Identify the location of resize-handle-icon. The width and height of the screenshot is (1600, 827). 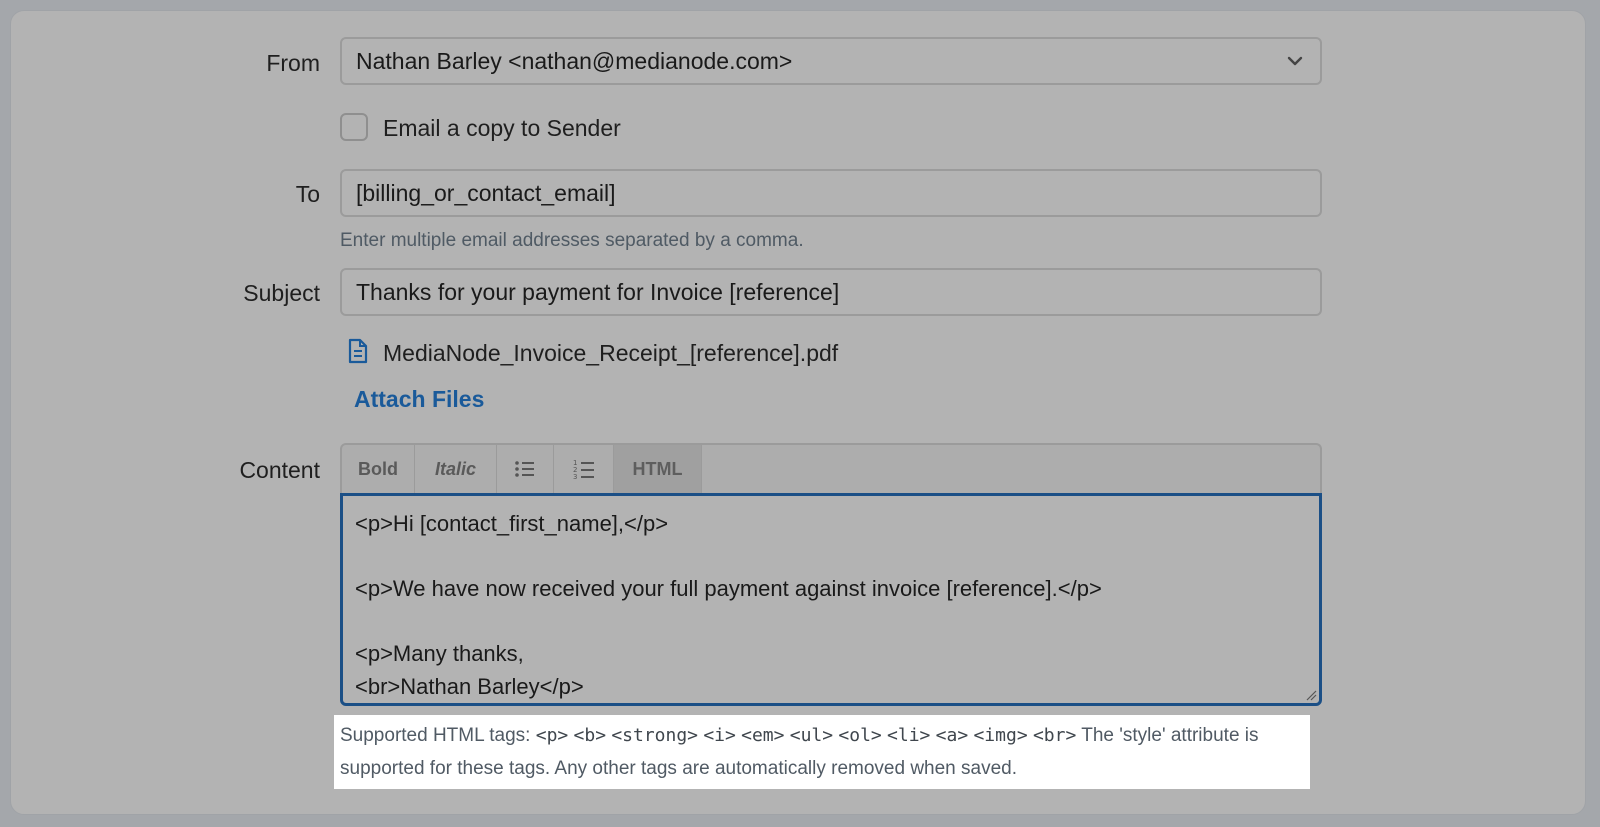
(1311, 695).